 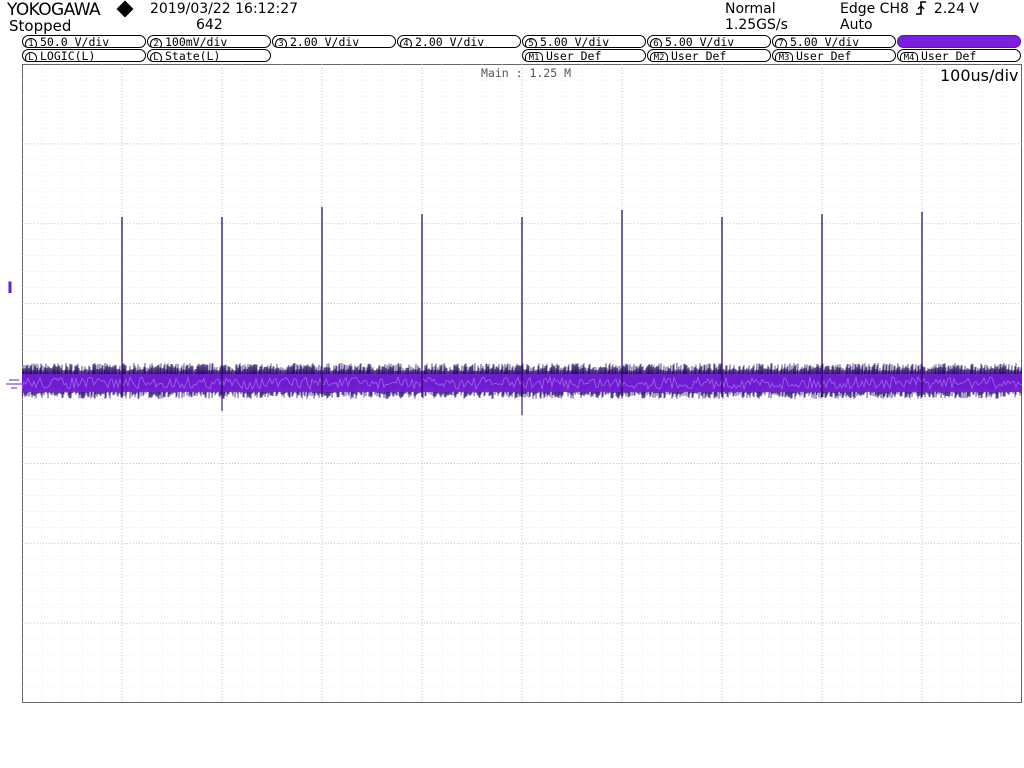 What do you see at coordinates (68, 55) in the screenshot?
I see `logic-box-label: LOGIC(L)` at bounding box center [68, 55].